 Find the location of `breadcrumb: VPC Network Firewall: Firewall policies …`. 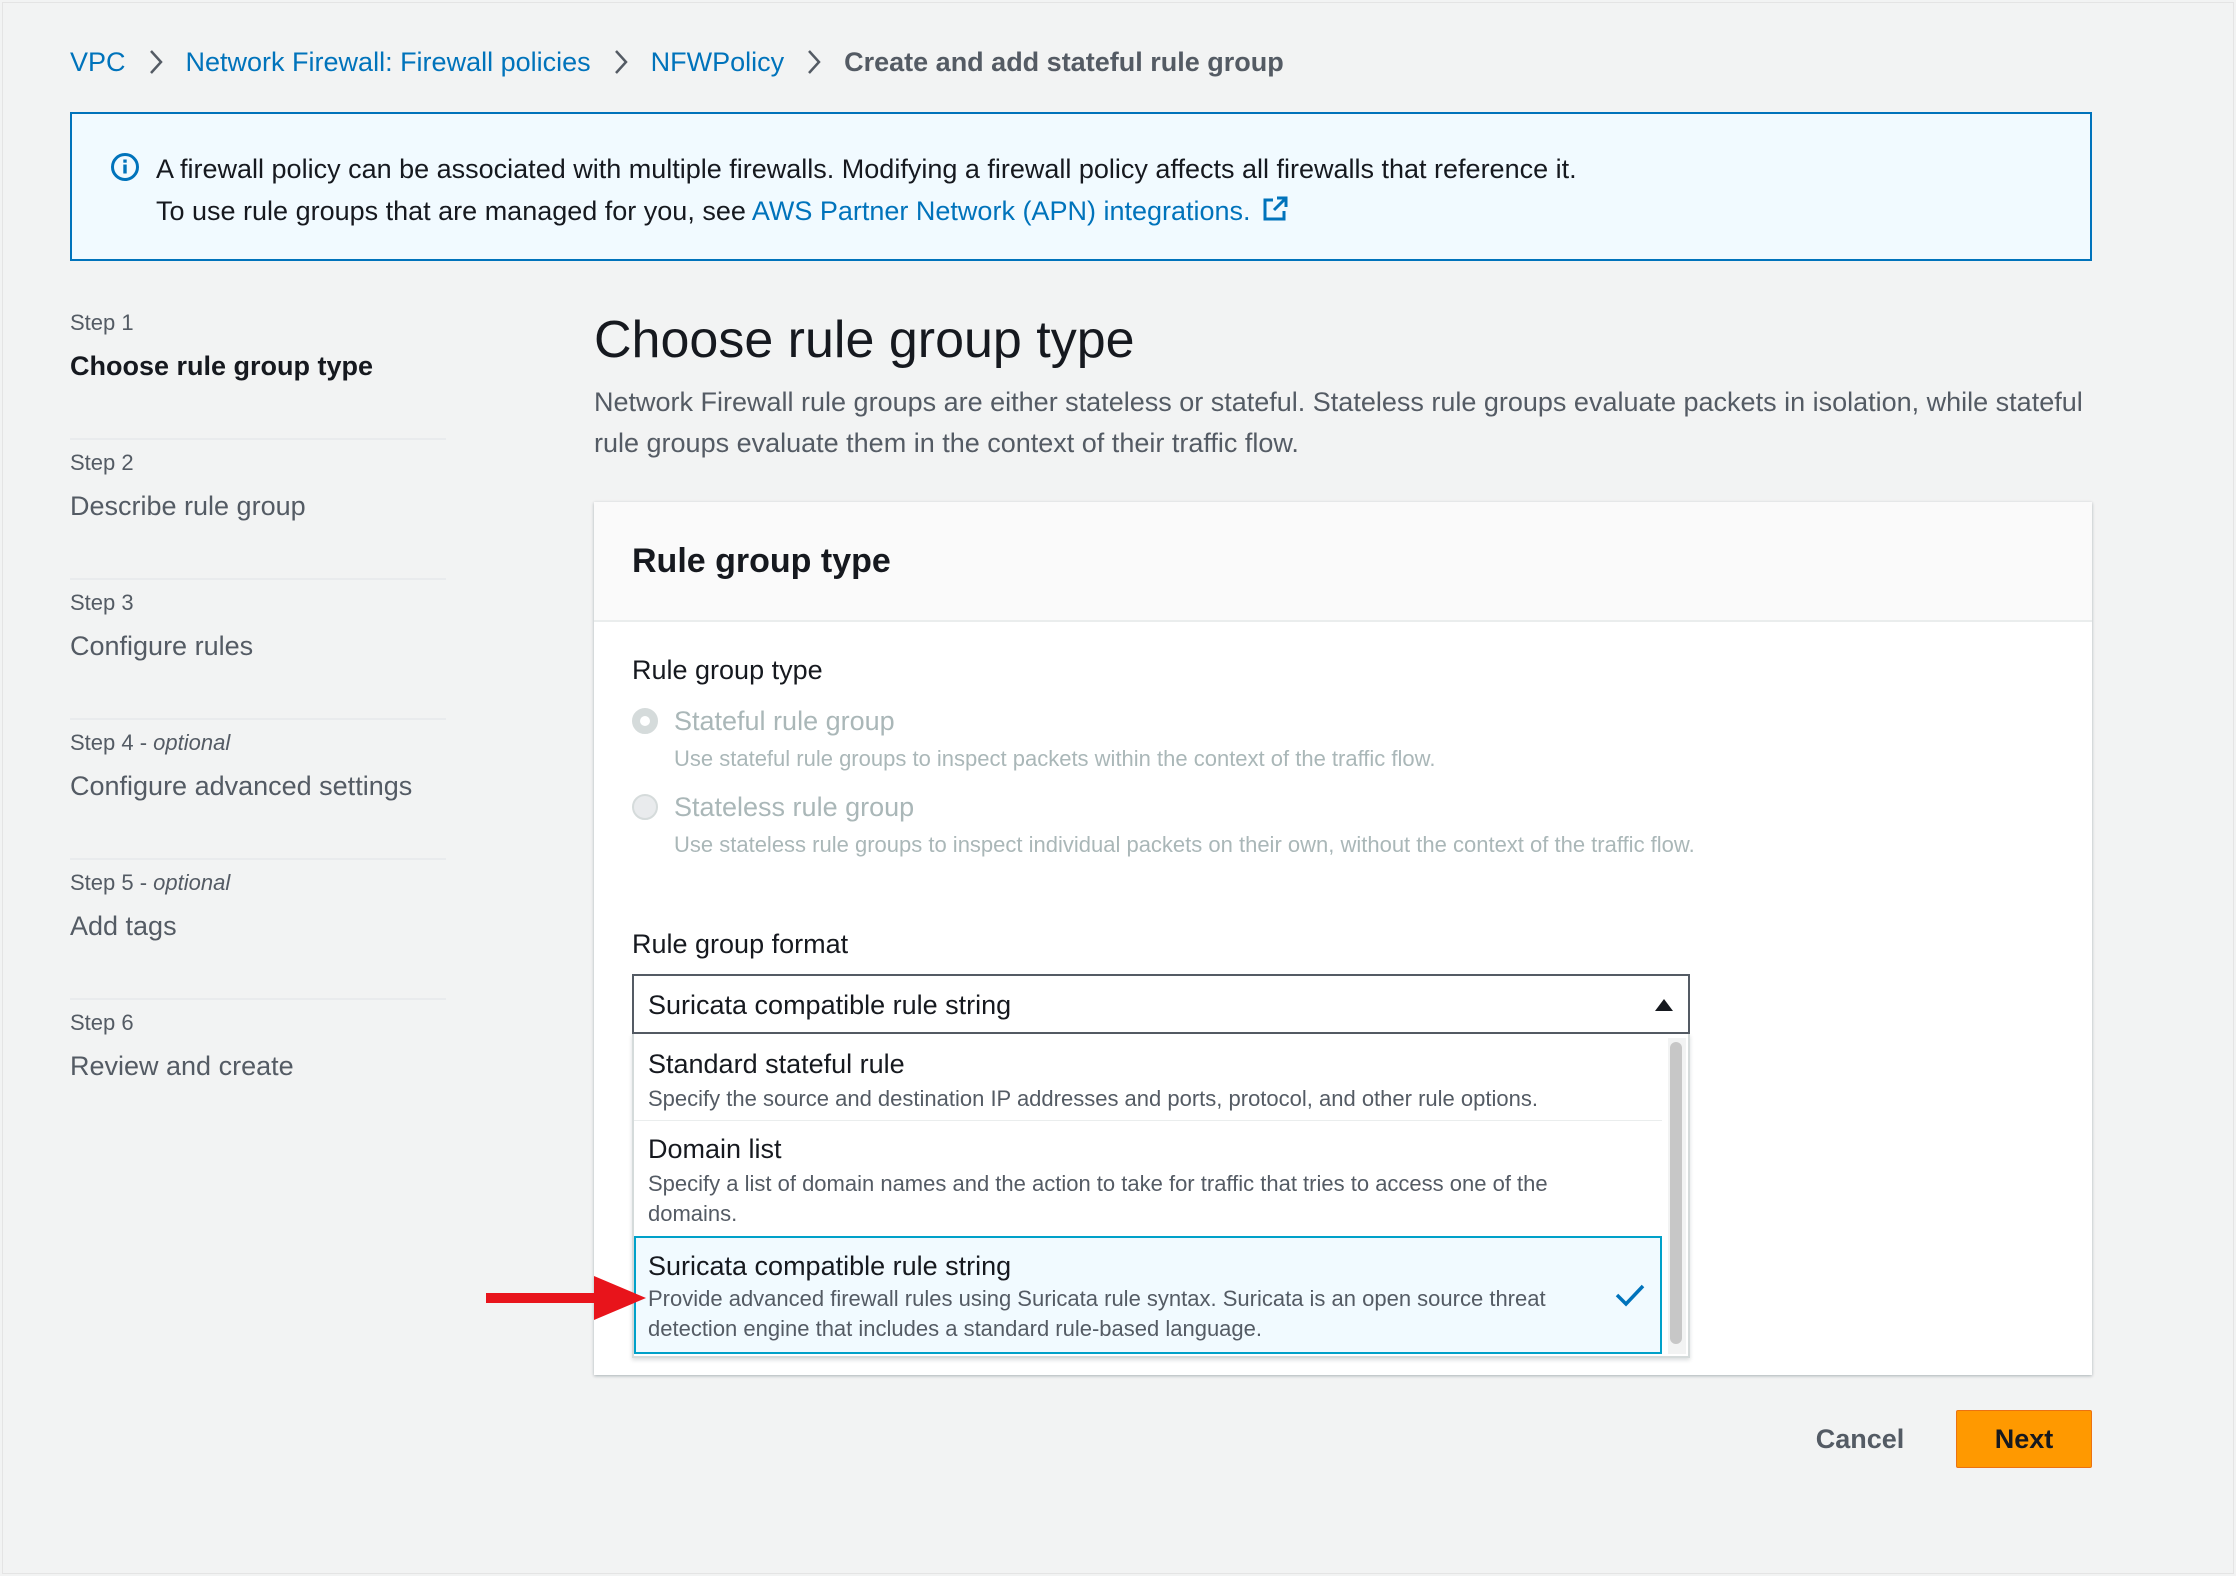

breadcrumb: VPC Network Firewall: Firewall policies … is located at coordinates (677, 62).